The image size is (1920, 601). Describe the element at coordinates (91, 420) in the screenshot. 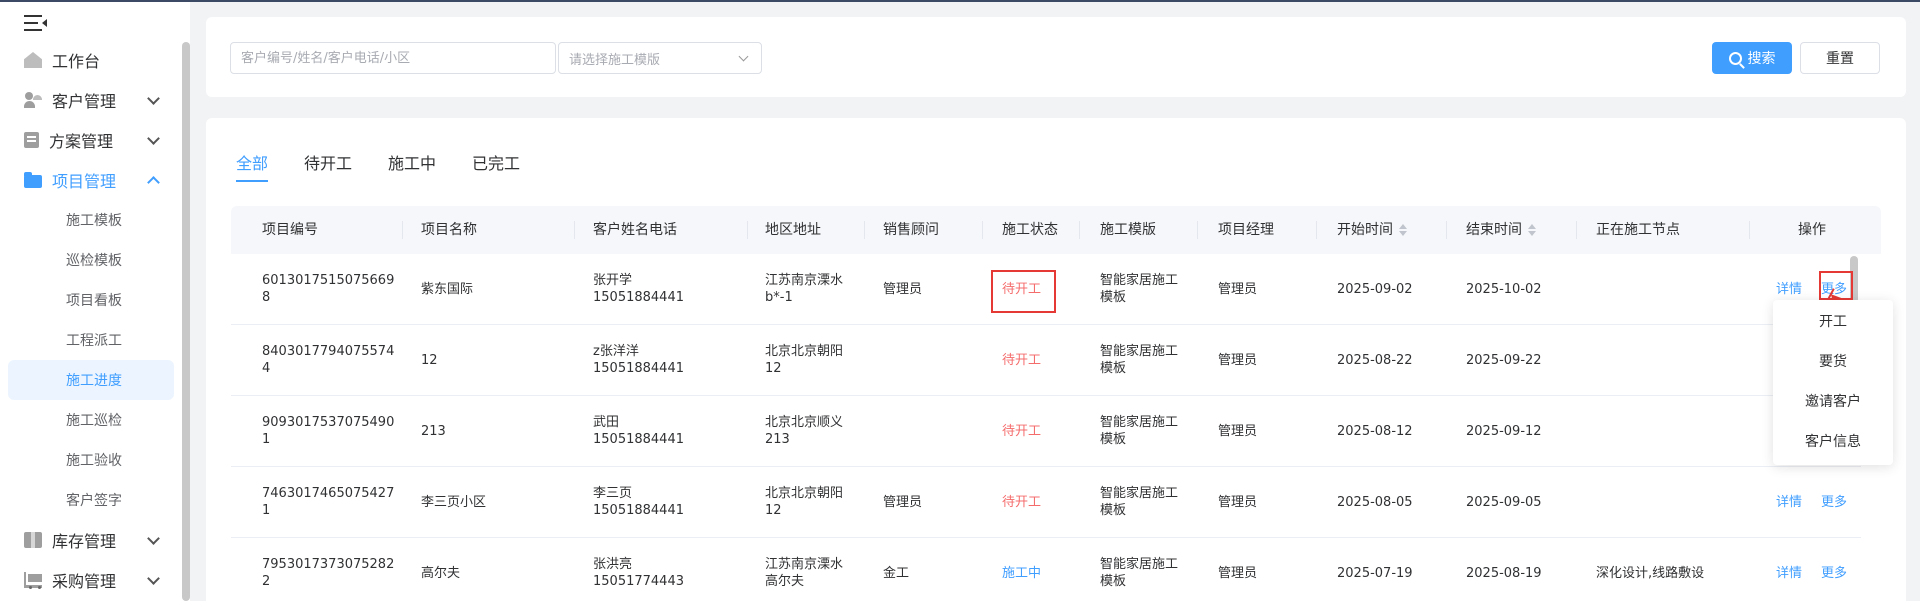

I see `sidebar-subitem-construction-inspection: 施工巡检` at that location.